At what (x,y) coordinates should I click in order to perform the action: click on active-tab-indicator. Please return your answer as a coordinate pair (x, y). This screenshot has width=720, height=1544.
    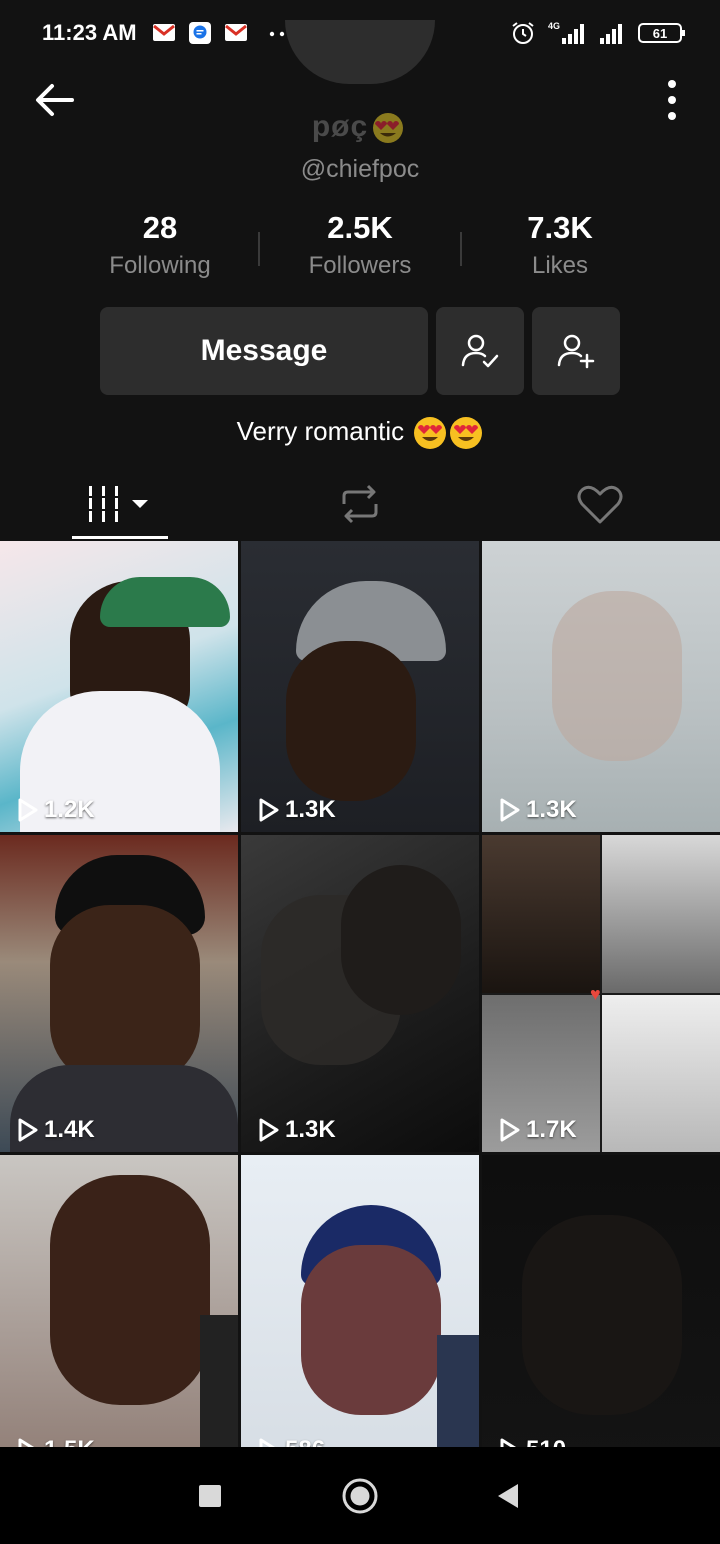
    Looking at the image, I should click on (120, 537).